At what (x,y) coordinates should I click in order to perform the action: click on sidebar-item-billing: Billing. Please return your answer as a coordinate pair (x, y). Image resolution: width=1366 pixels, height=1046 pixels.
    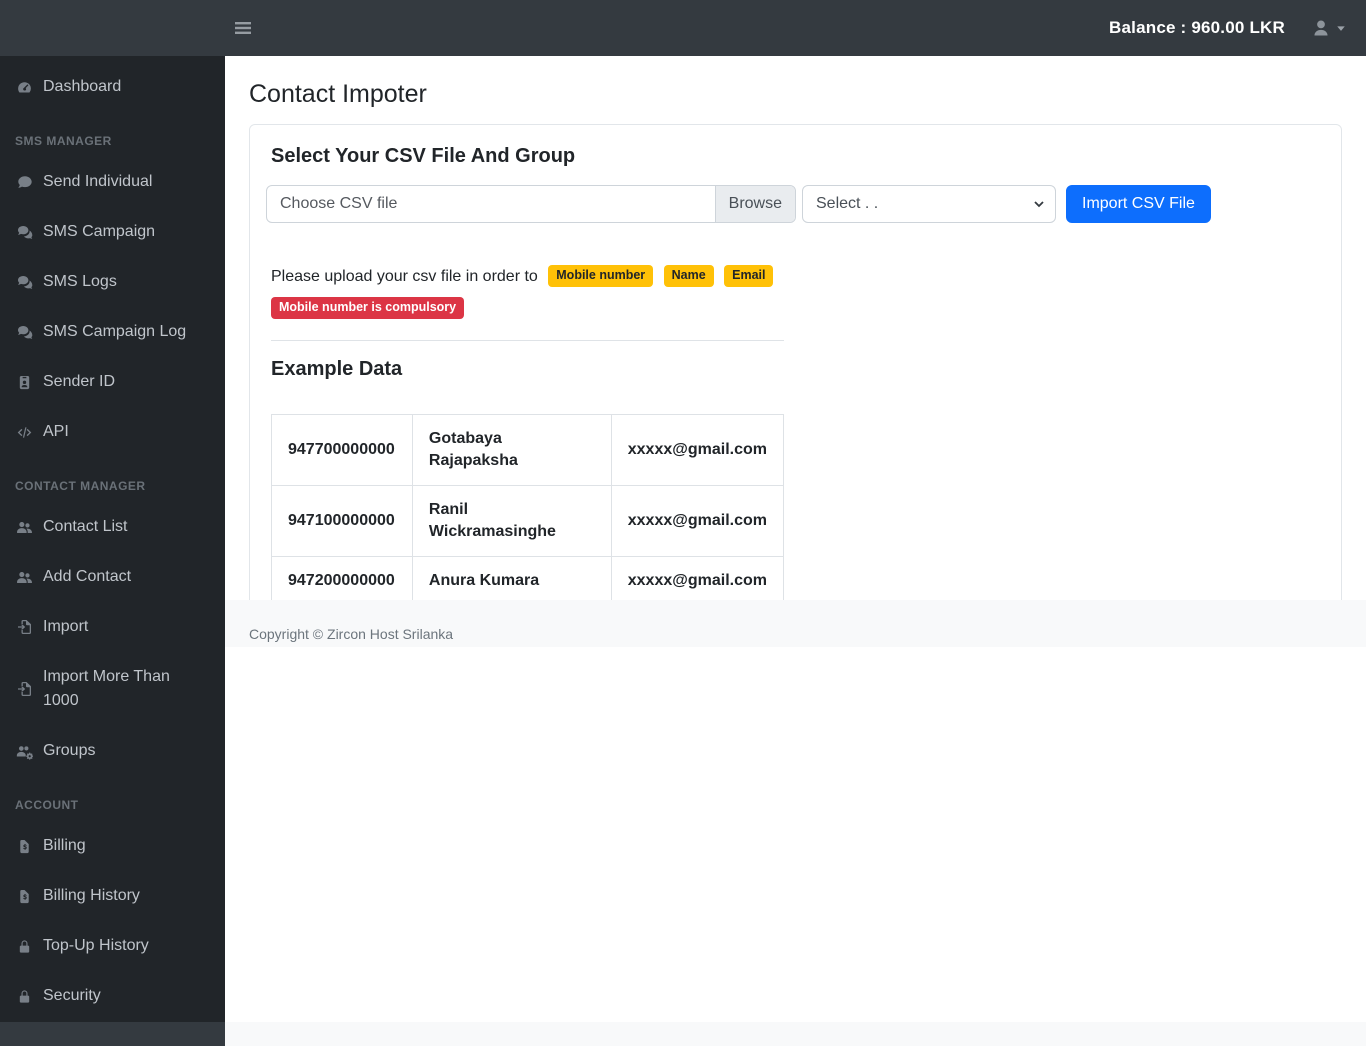
    Looking at the image, I should click on (112, 846).